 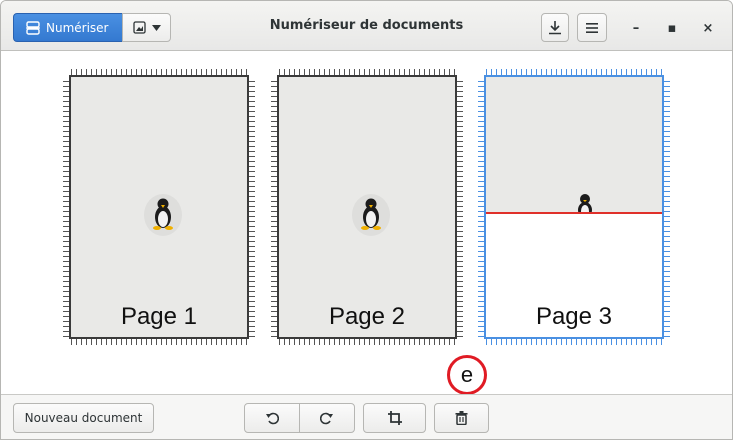 I want to click on annotation-marker: e, so click(x=467, y=375).